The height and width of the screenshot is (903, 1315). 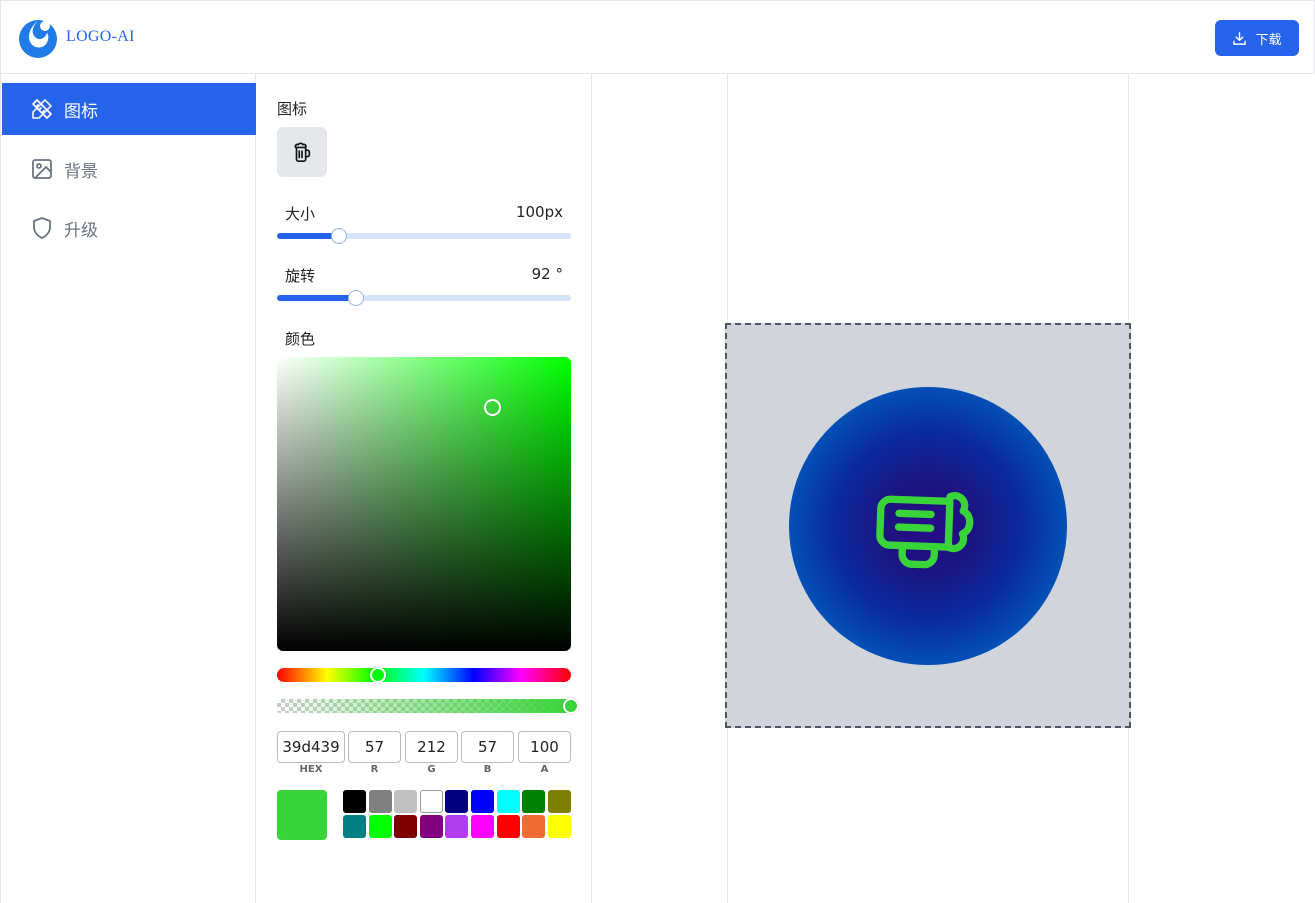 I want to click on sidebar-item-label: 升级, so click(x=81, y=230).